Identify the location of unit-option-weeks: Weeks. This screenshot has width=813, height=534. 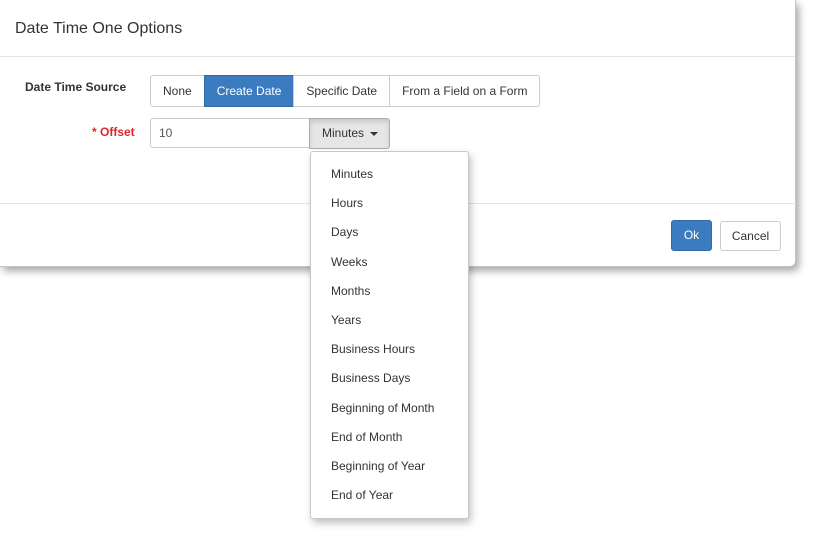
(389, 262).